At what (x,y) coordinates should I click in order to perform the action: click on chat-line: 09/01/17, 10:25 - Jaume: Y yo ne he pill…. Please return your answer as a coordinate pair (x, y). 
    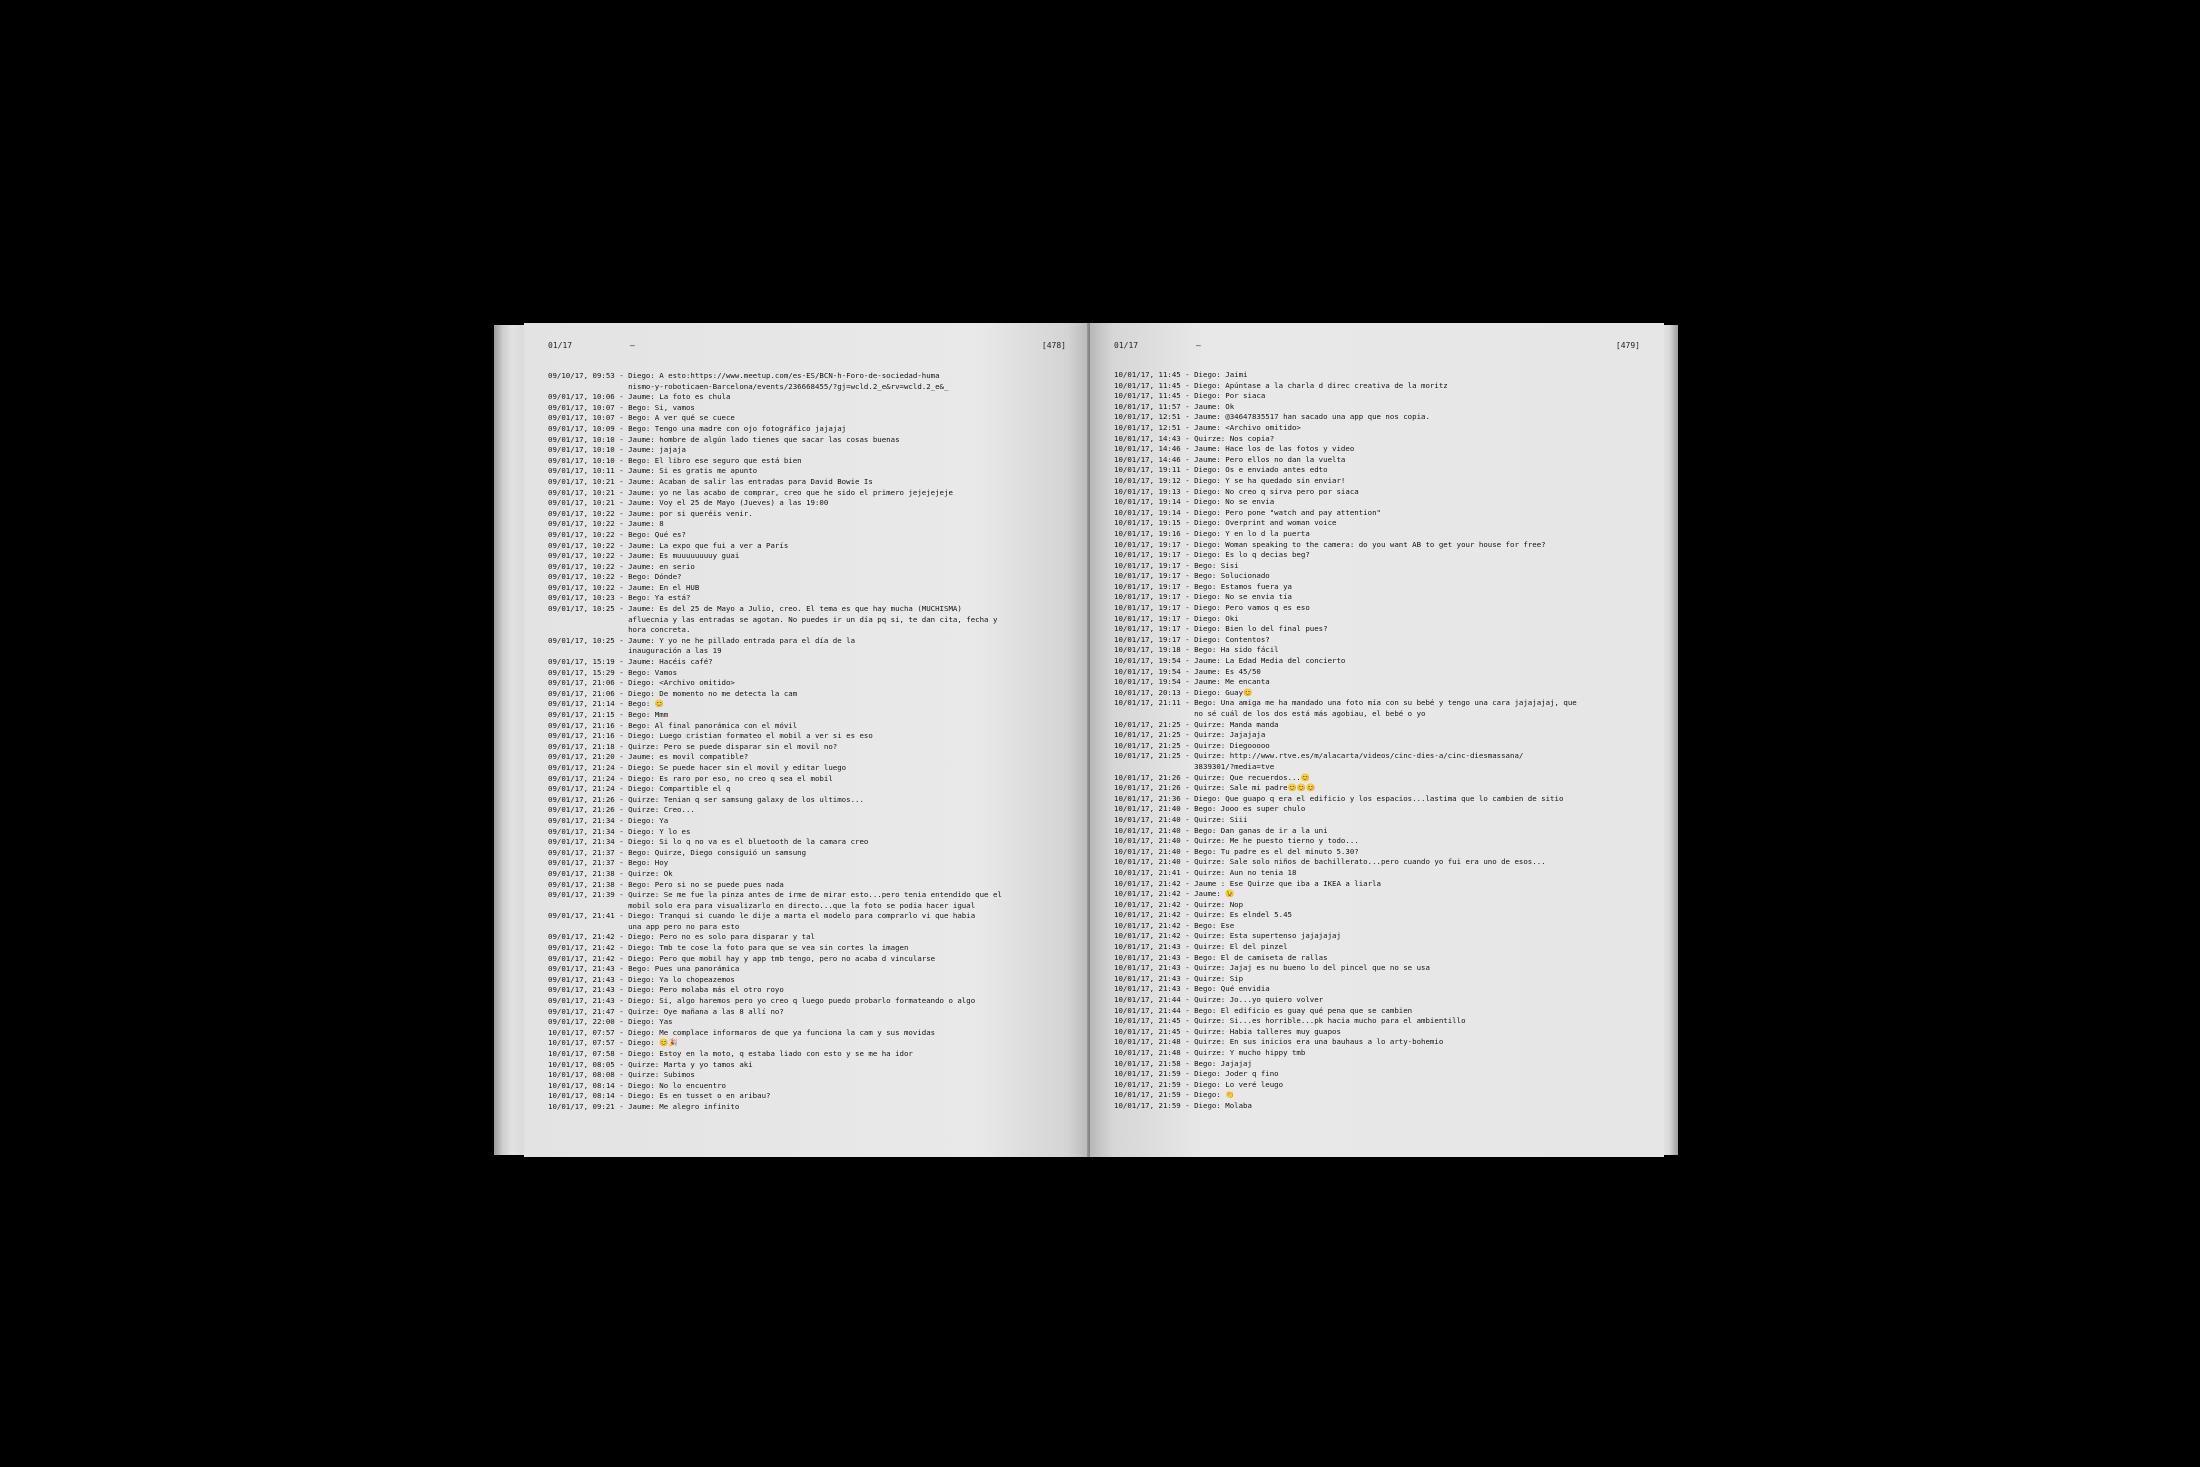
    Looking at the image, I should click on (811, 646).